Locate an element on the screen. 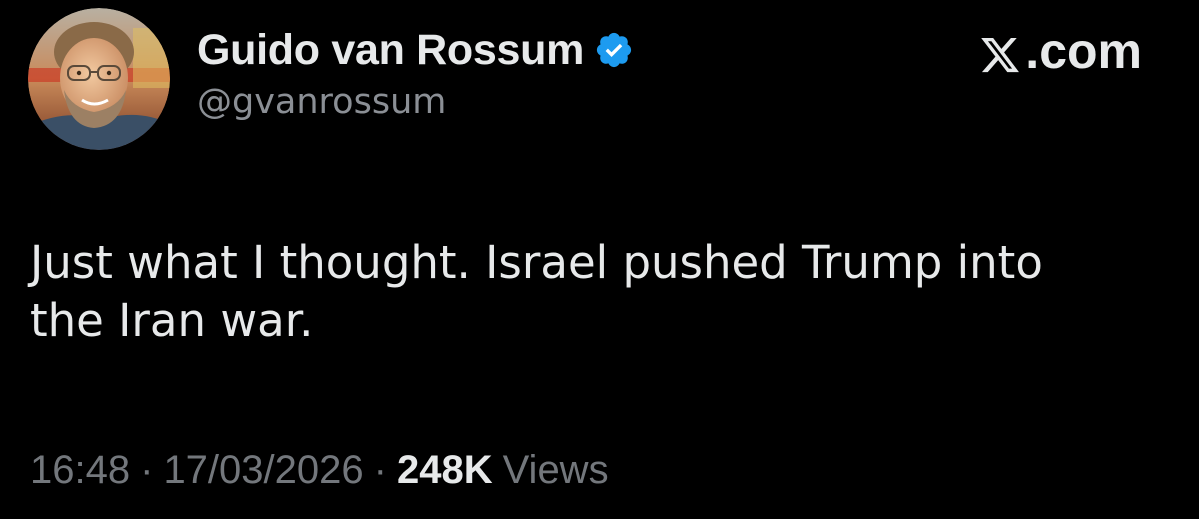 This screenshot has width=1199, height=519. verified-badge-icon is located at coordinates (614, 50).